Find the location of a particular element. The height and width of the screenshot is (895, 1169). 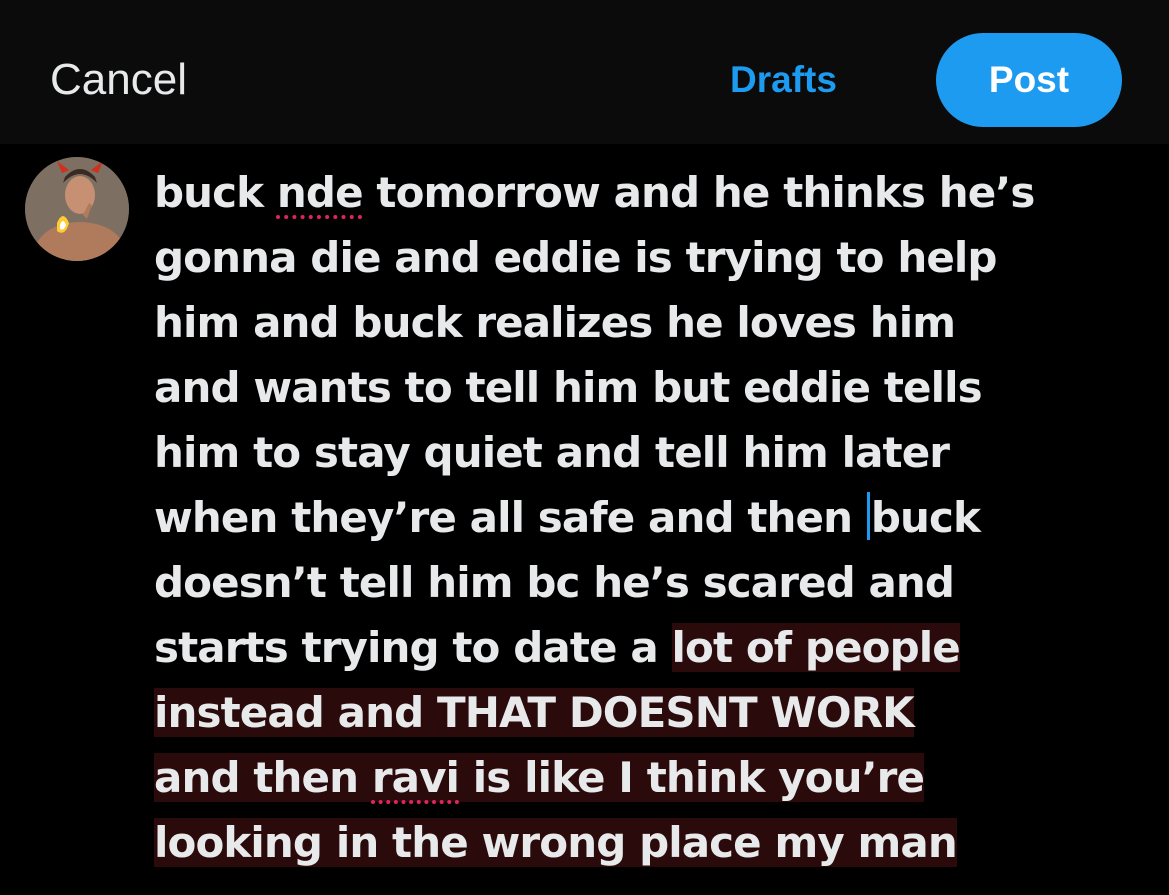

text-line: doesn’t tell him bc he’s scared and is located at coordinates (654, 582).